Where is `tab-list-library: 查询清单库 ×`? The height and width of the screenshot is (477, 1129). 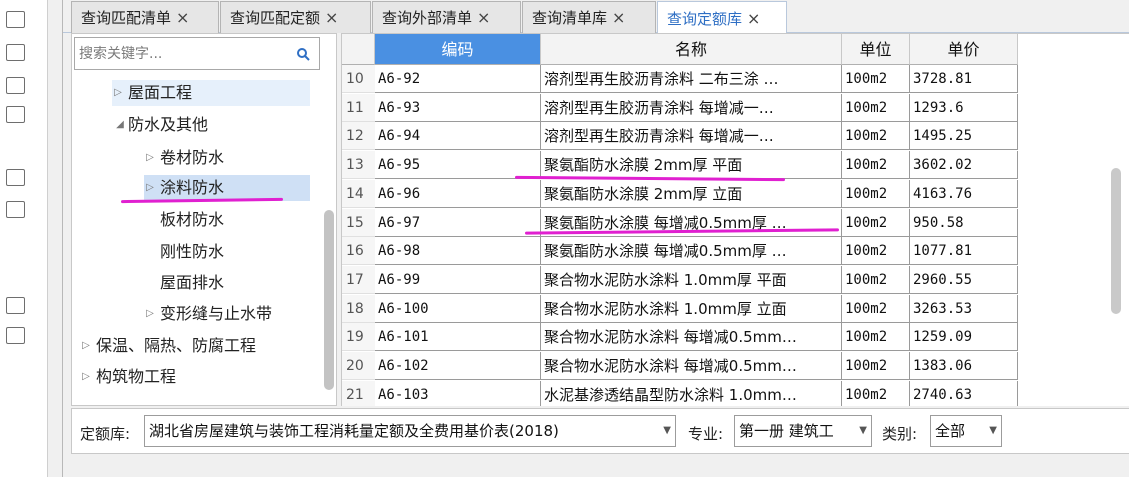
tab-list-library: 查询清单库 × is located at coordinates (589, 17).